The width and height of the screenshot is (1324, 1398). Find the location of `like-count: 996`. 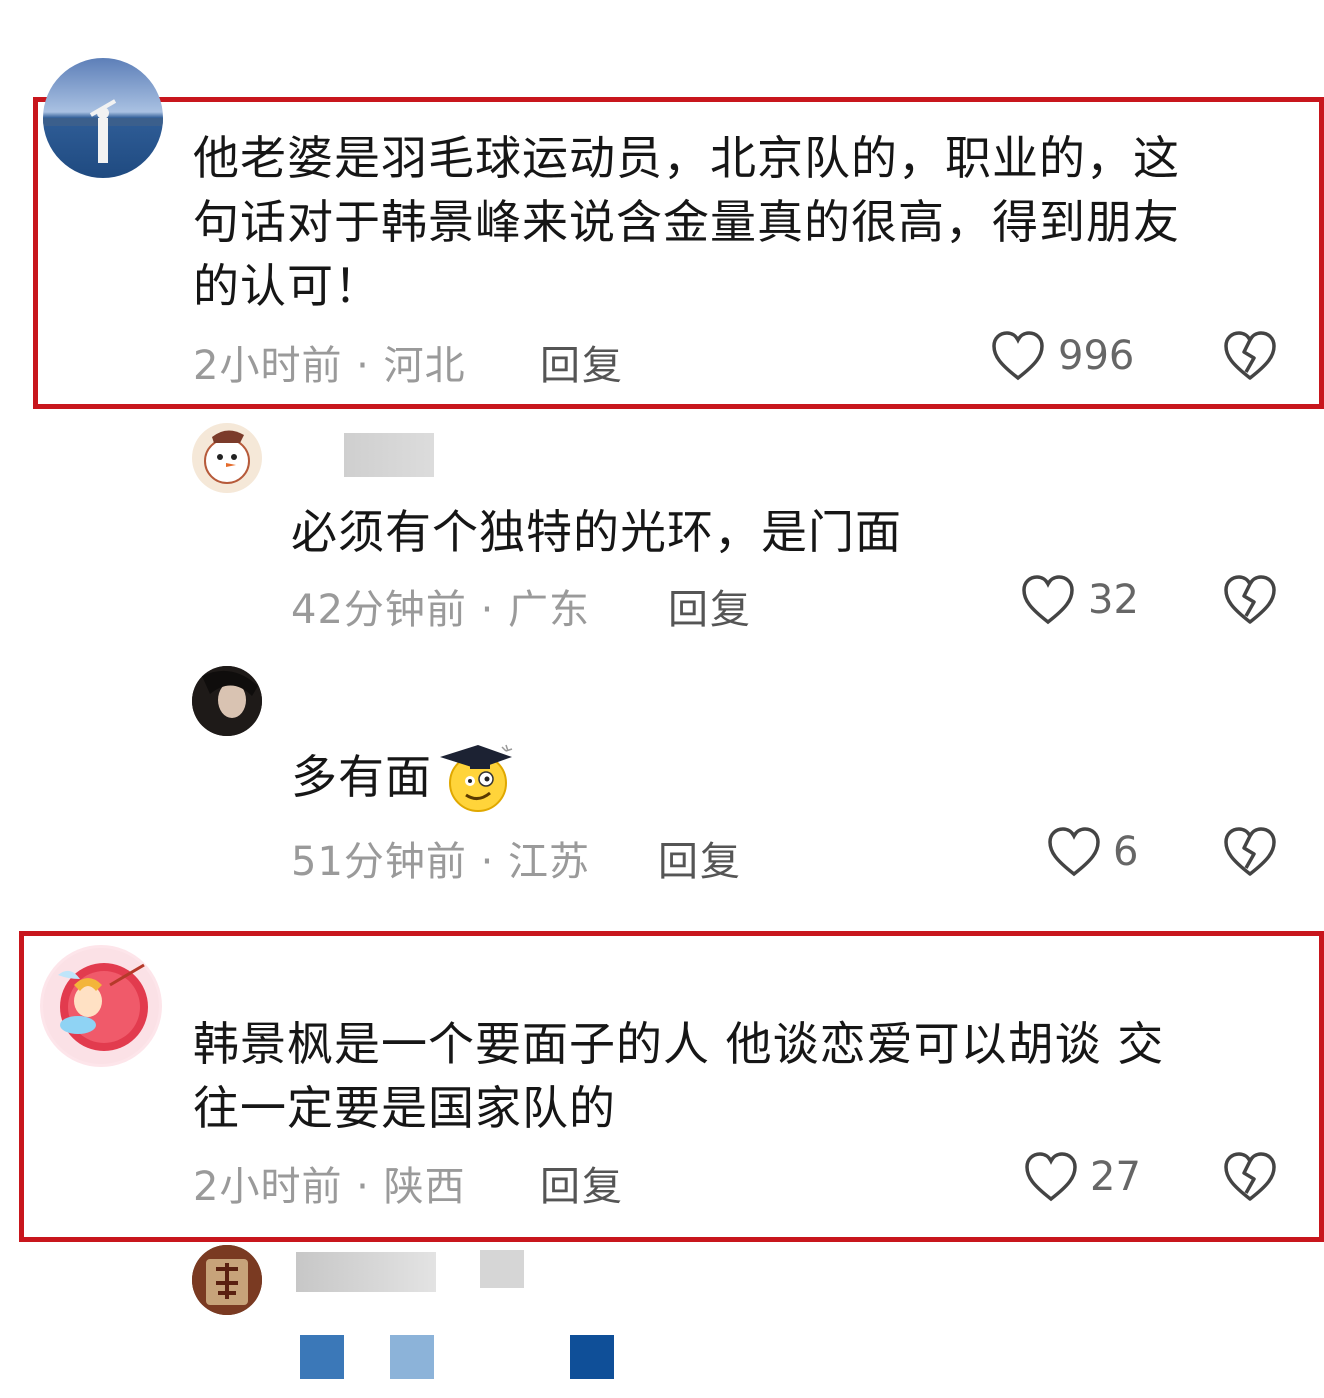

like-count: 996 is located at coordinates (1096, 356).